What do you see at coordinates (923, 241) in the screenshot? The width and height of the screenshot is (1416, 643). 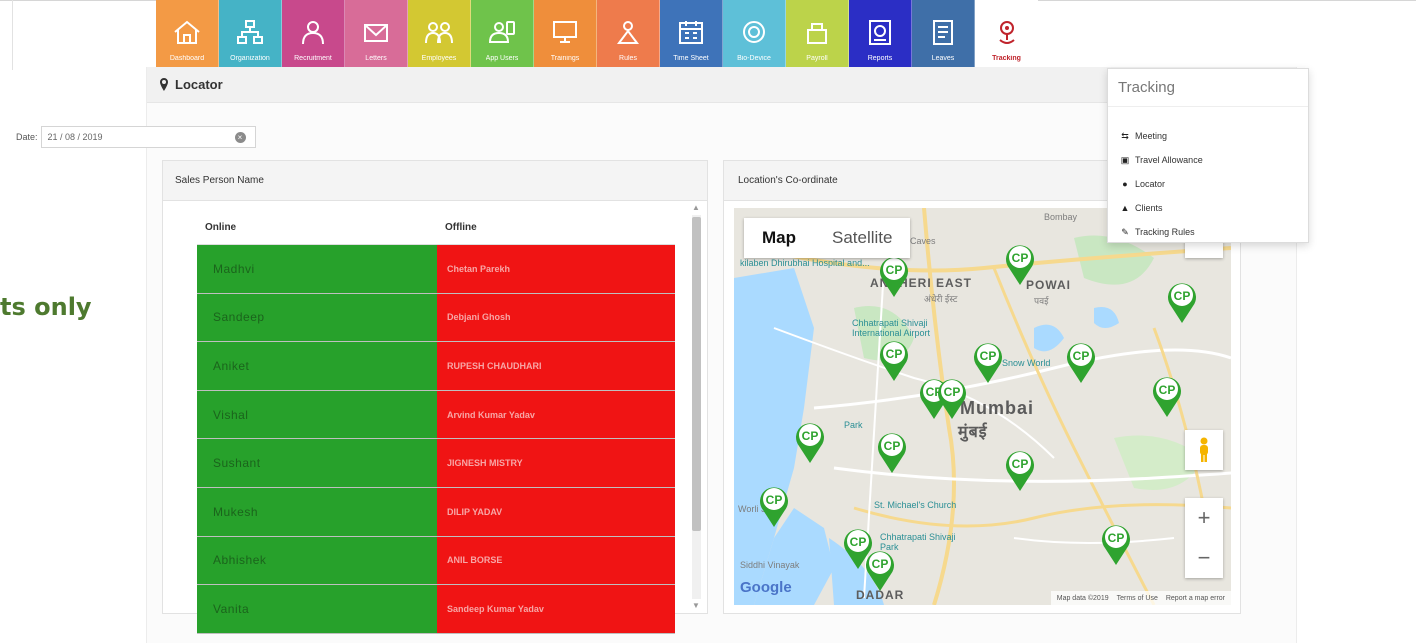 I see `map-label-caves: Caves` at bounding box center [923, 241].